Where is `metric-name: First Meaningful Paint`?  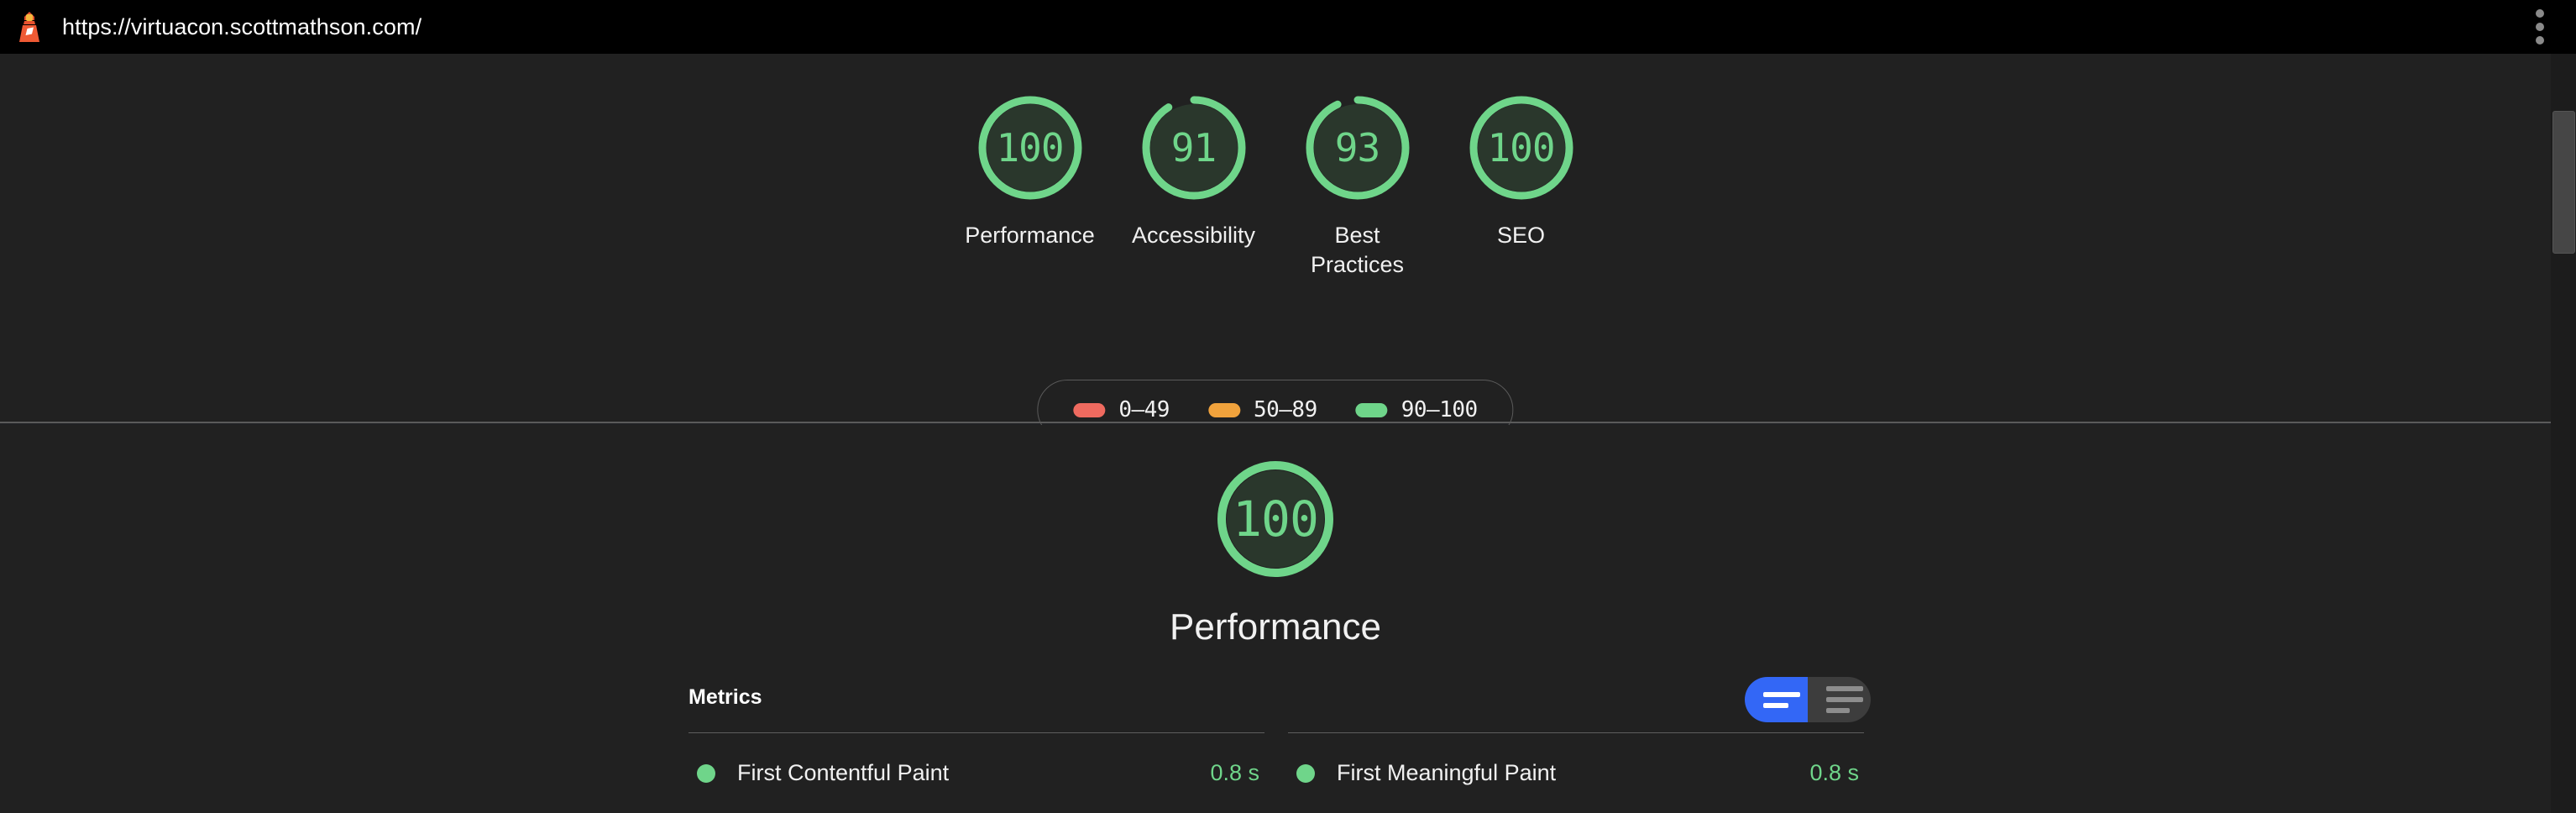
metric-name: First Meaningful Paint is located at coordinates (1447, 772).